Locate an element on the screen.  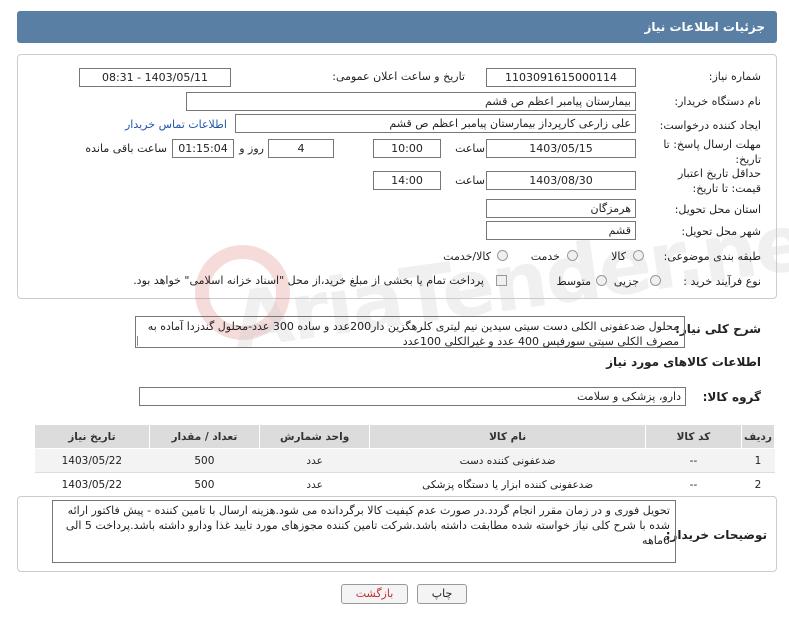
province-field: هرمزگان is located at coordinates (561, 208).